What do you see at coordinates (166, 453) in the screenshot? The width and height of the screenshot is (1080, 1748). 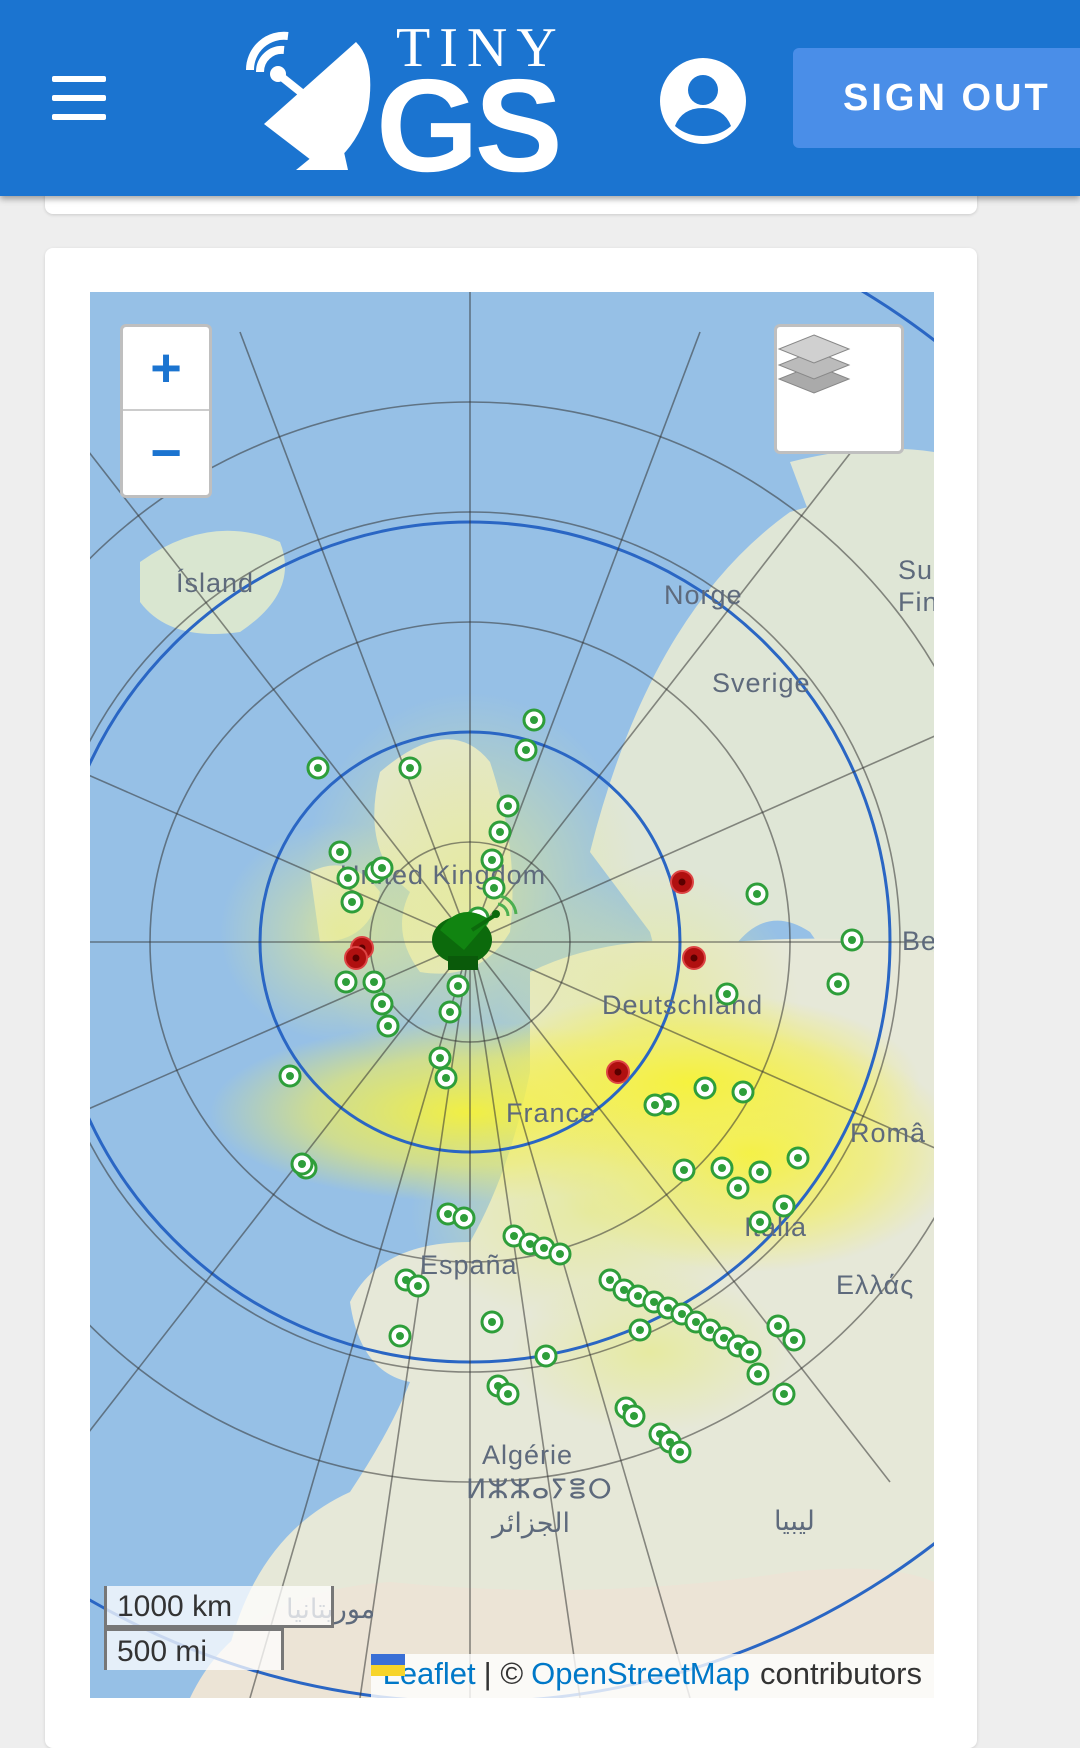 I see `zoom-out-button: −` at bounding box center [166, 453].